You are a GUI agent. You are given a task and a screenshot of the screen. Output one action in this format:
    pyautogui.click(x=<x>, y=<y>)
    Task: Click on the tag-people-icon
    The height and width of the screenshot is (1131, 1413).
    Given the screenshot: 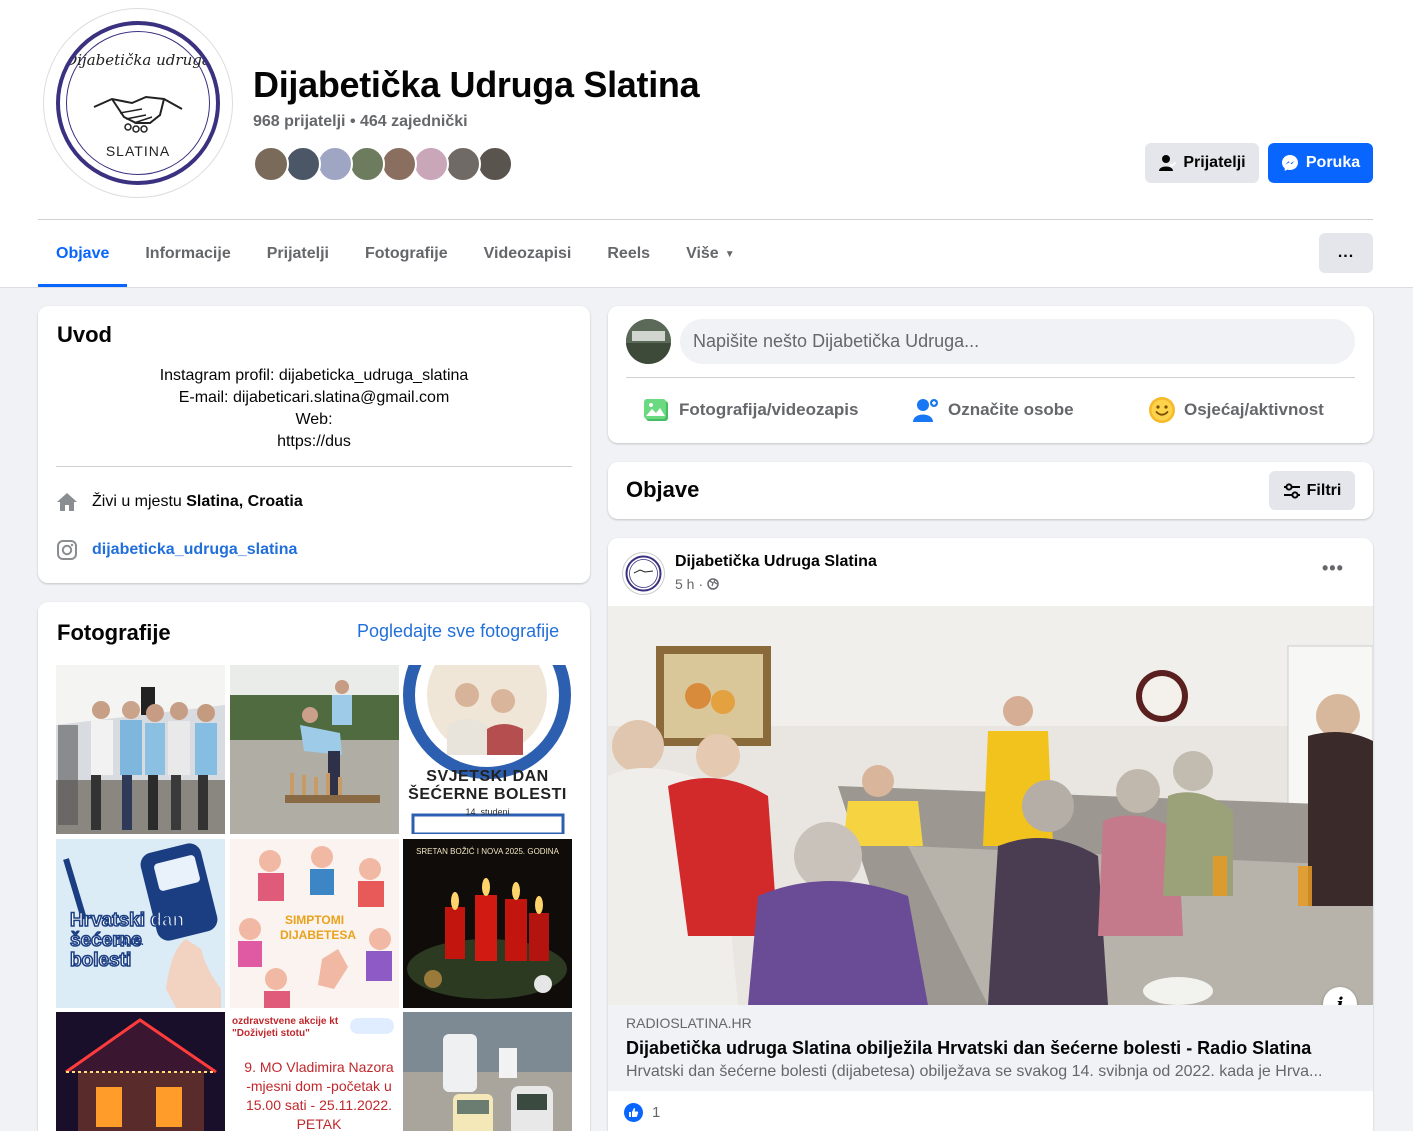 What is the action you would take?
    pyautogui.click(x=925, y=410)
    